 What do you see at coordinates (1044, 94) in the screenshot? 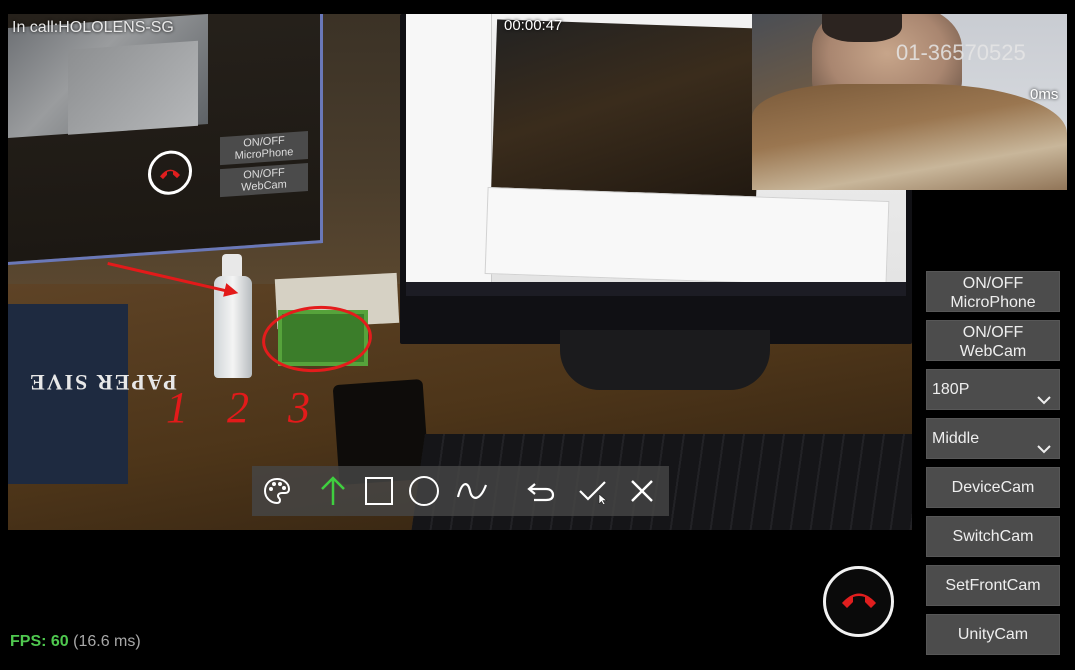
I see `self-view-latency: 0ms` at bounding box center [1044, 94].